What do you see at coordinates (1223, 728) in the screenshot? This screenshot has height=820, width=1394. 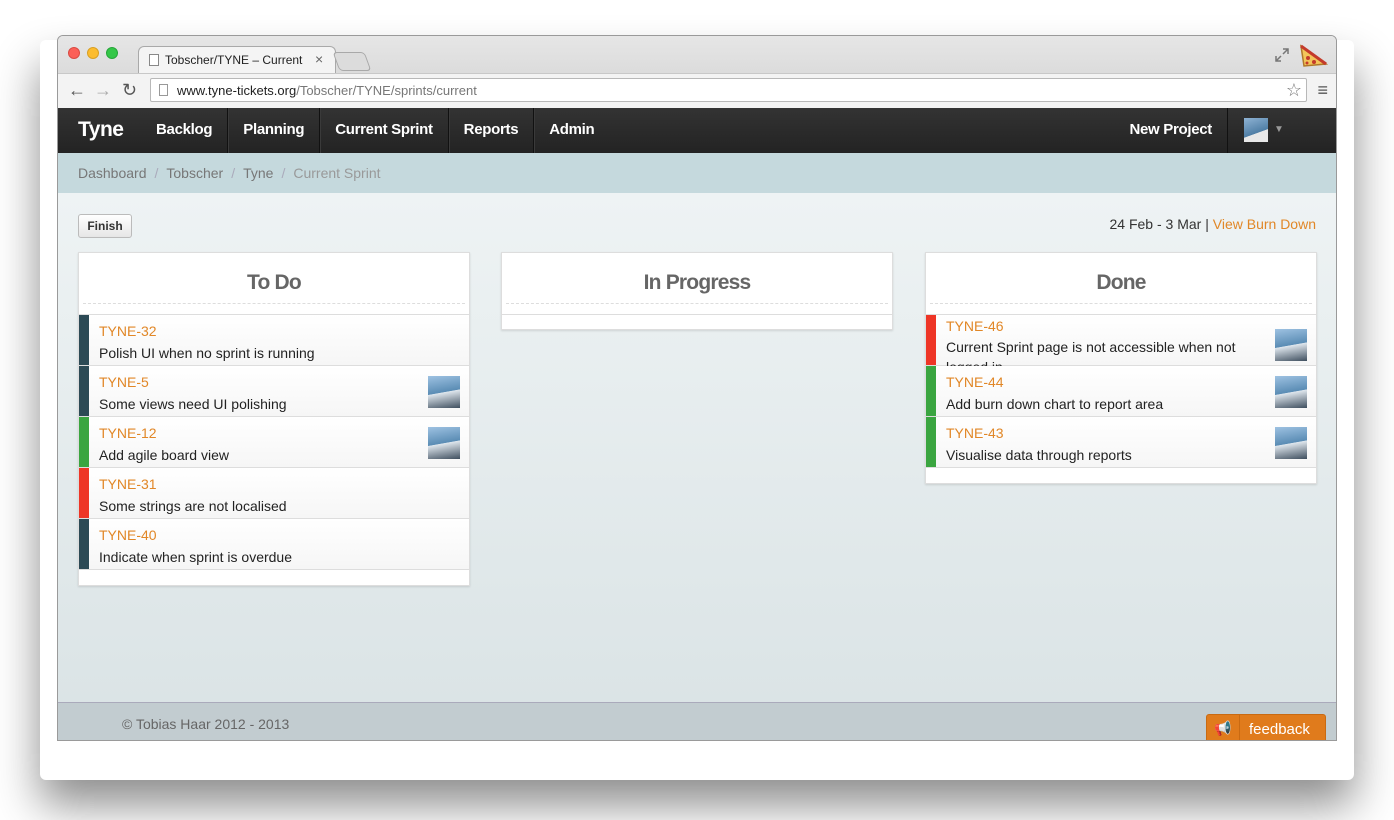 I see `megaphone-icon: 📢` at bounding box center [1223, 728].